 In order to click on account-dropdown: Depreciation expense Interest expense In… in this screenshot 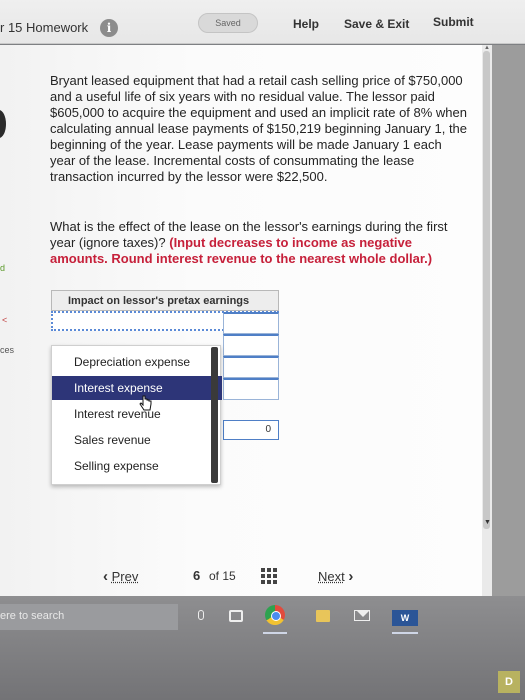, I will do `click(136, 415)`.